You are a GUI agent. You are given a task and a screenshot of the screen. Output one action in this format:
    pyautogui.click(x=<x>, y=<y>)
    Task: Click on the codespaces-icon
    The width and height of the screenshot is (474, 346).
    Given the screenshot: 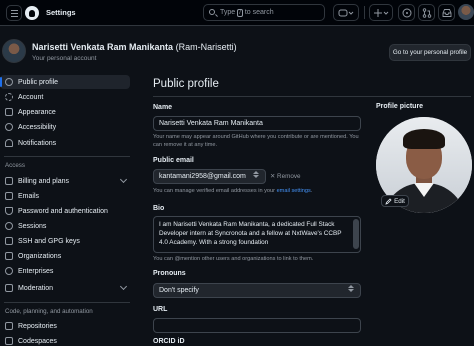 What is the action you would take?
    pyautogui.click(x=9, y=341)
    